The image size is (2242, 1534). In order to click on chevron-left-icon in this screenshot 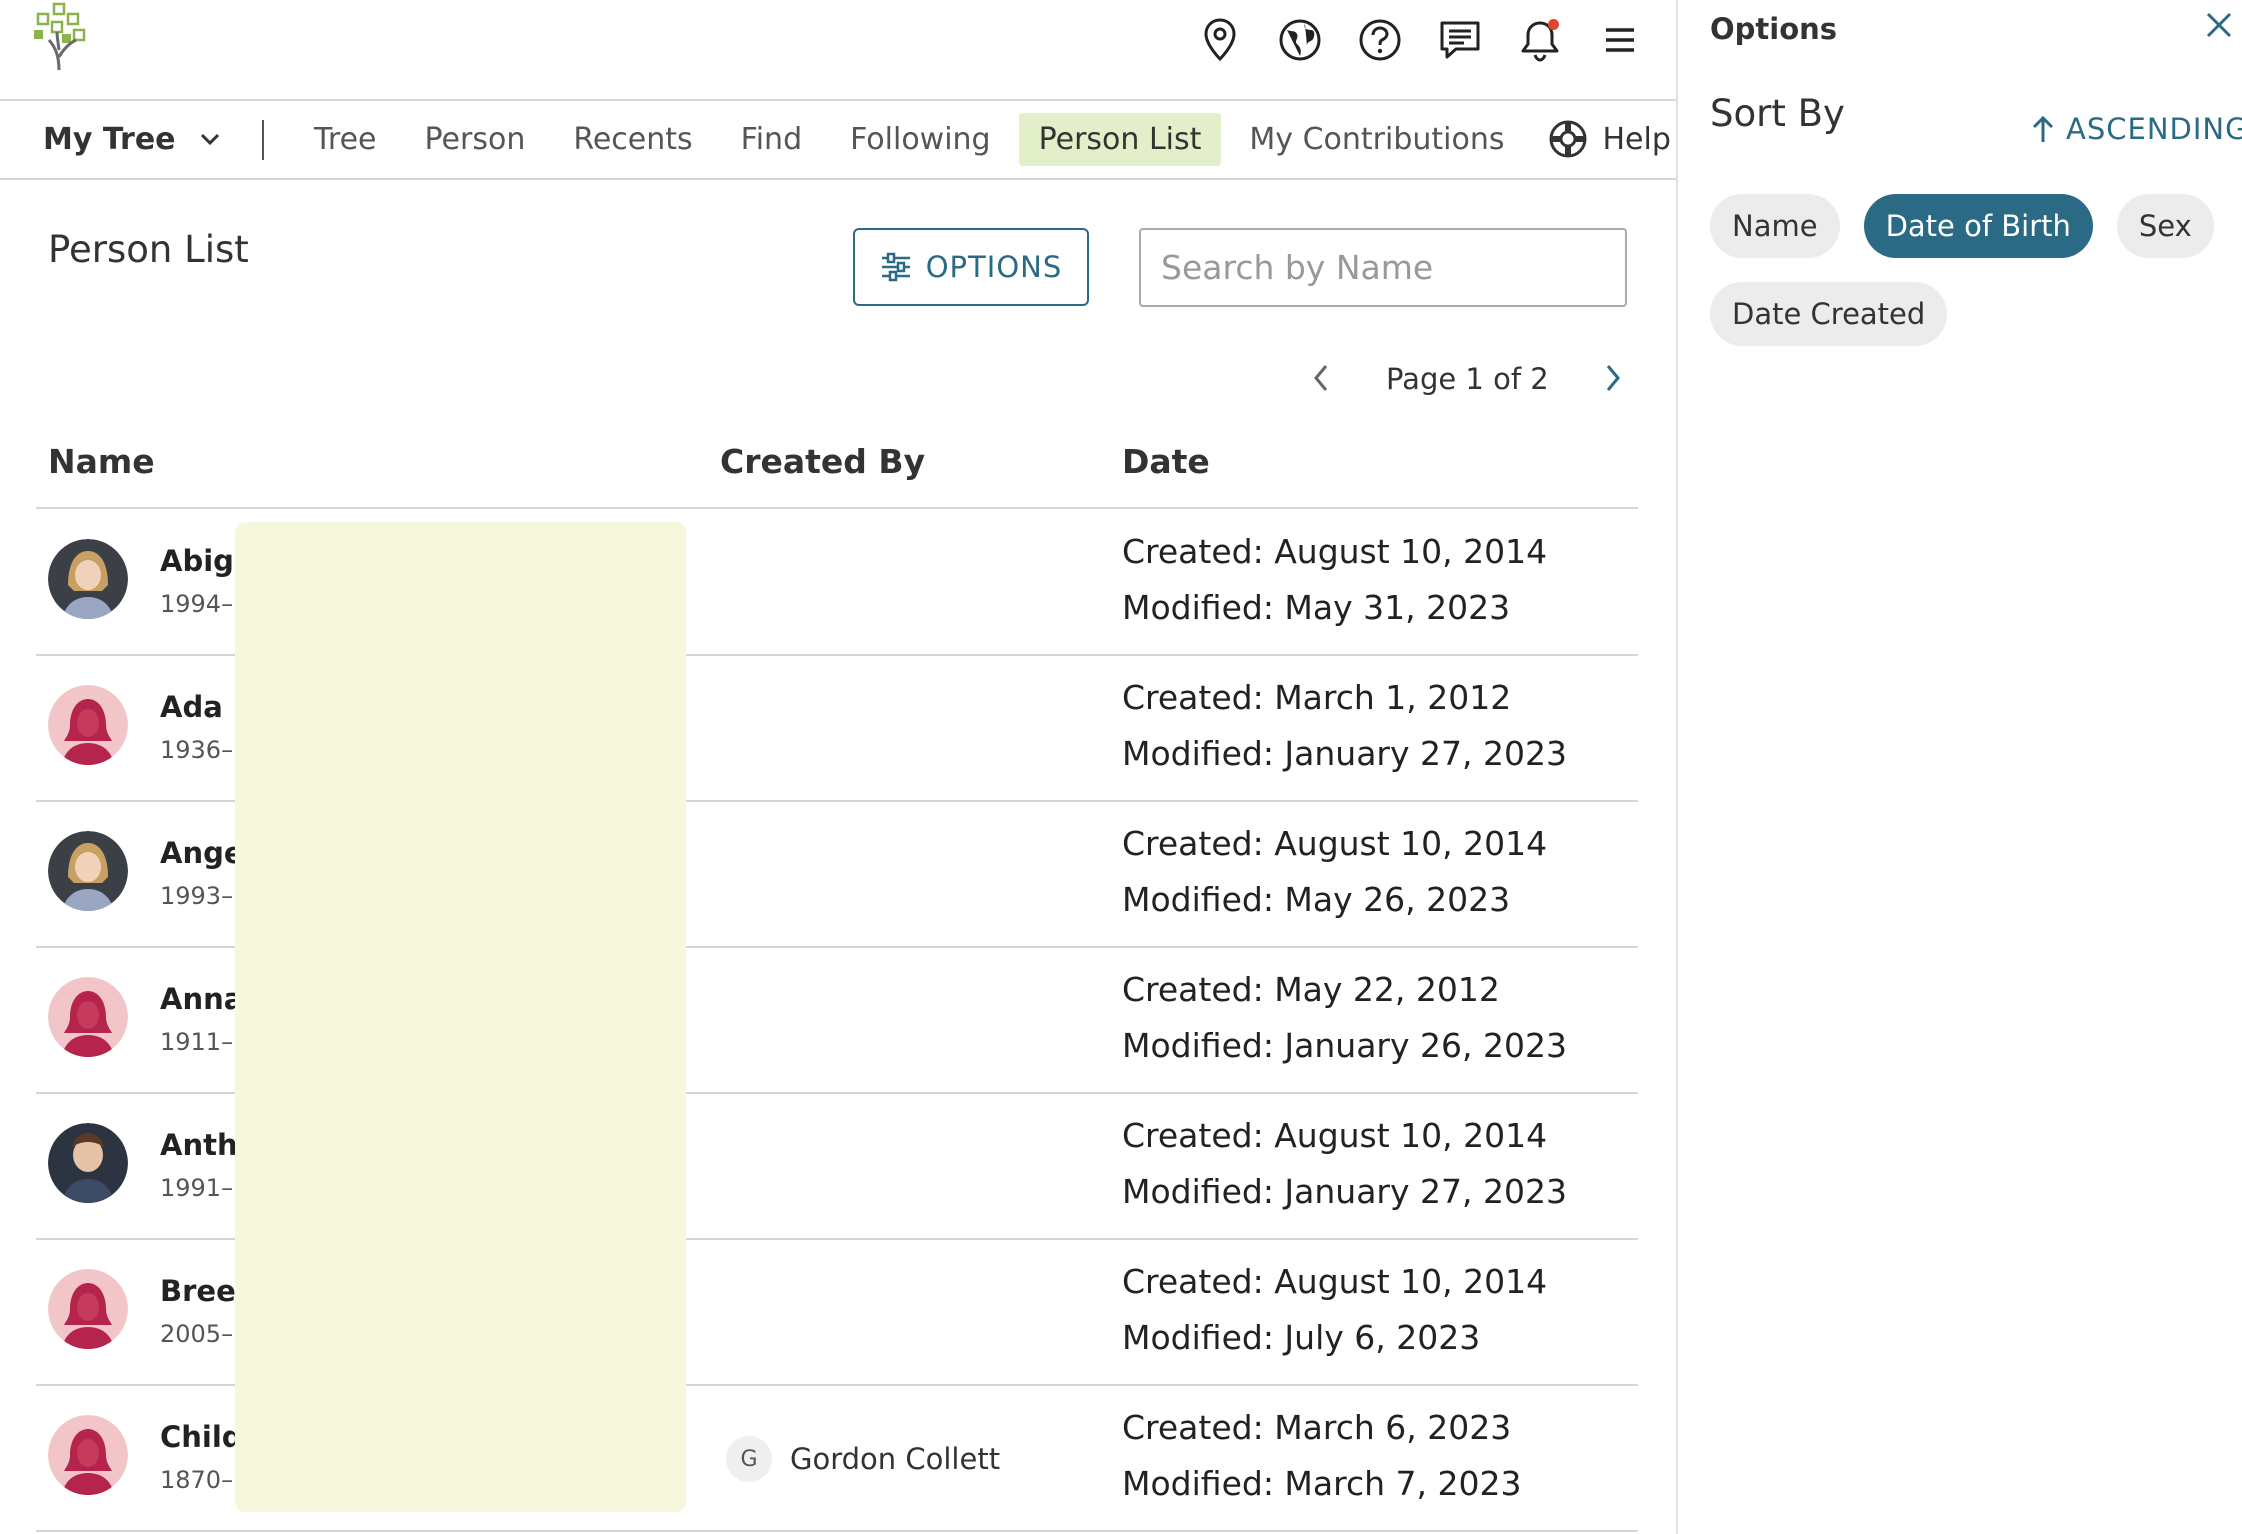, I will do `click(1321, 378)`.